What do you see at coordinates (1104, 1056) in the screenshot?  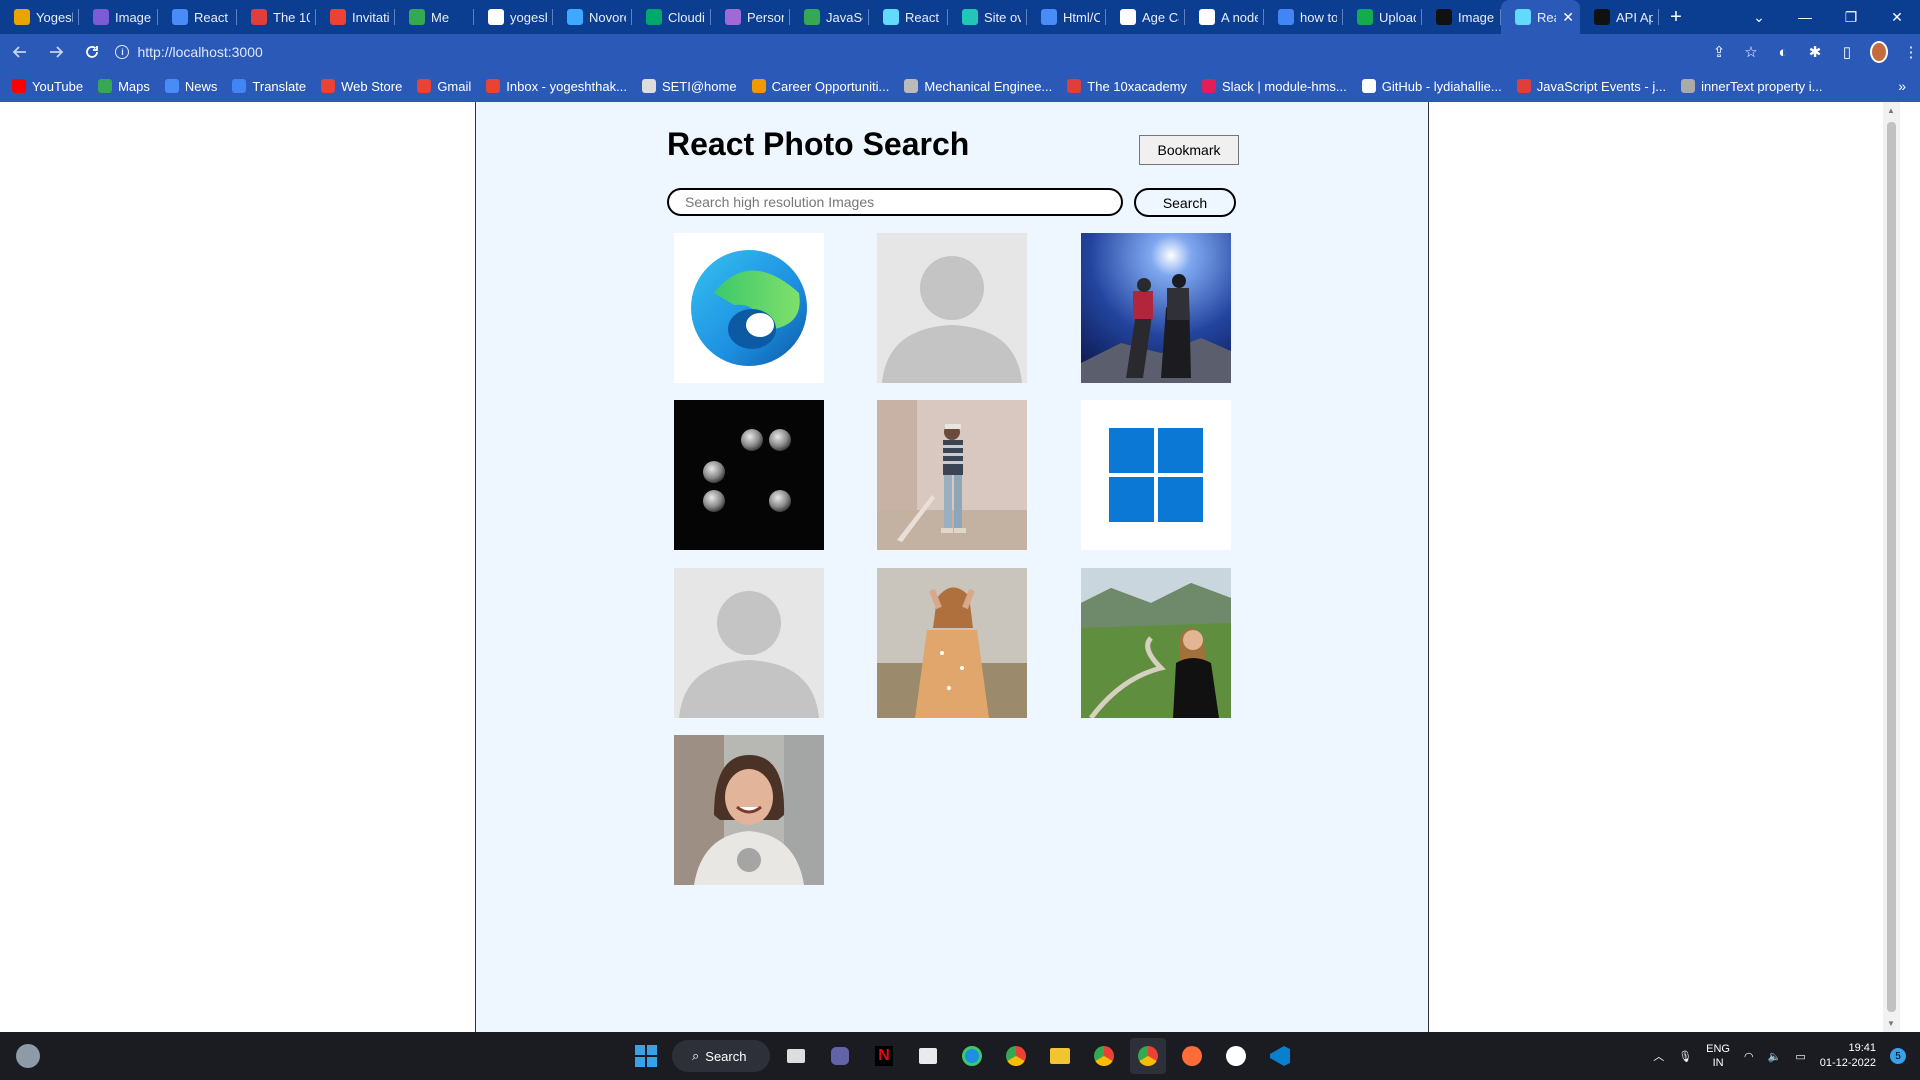 I see `chrome-profile-icon` at bounding box center [1104, 1056].